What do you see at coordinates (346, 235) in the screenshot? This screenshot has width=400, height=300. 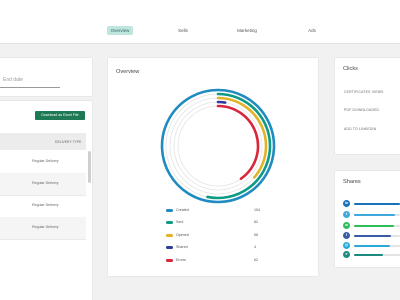 I see `facebook-icon: f` at bounding box center [346, 235].